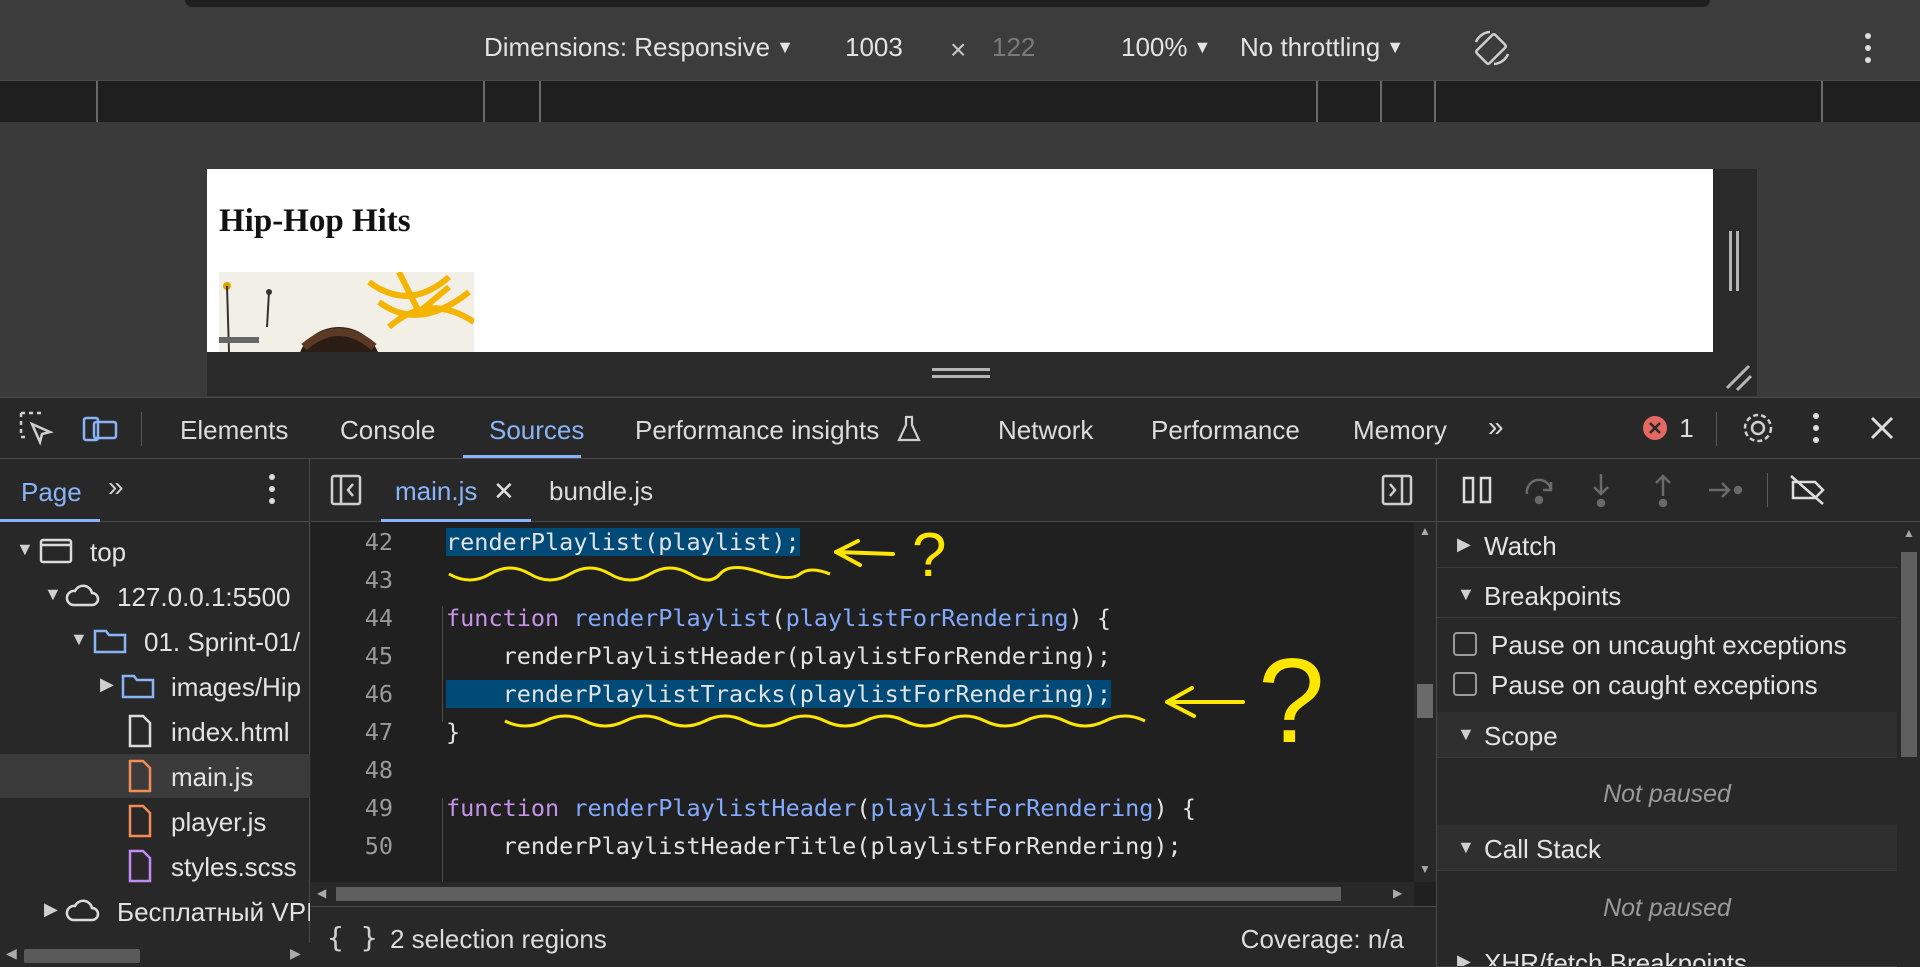 This screenshot has width=1920, height=967. What do you see at coordinates (601, 491) in the screenshot?
I see `tab-bundle-js: bundle.js` at bounding box center [601, 491].